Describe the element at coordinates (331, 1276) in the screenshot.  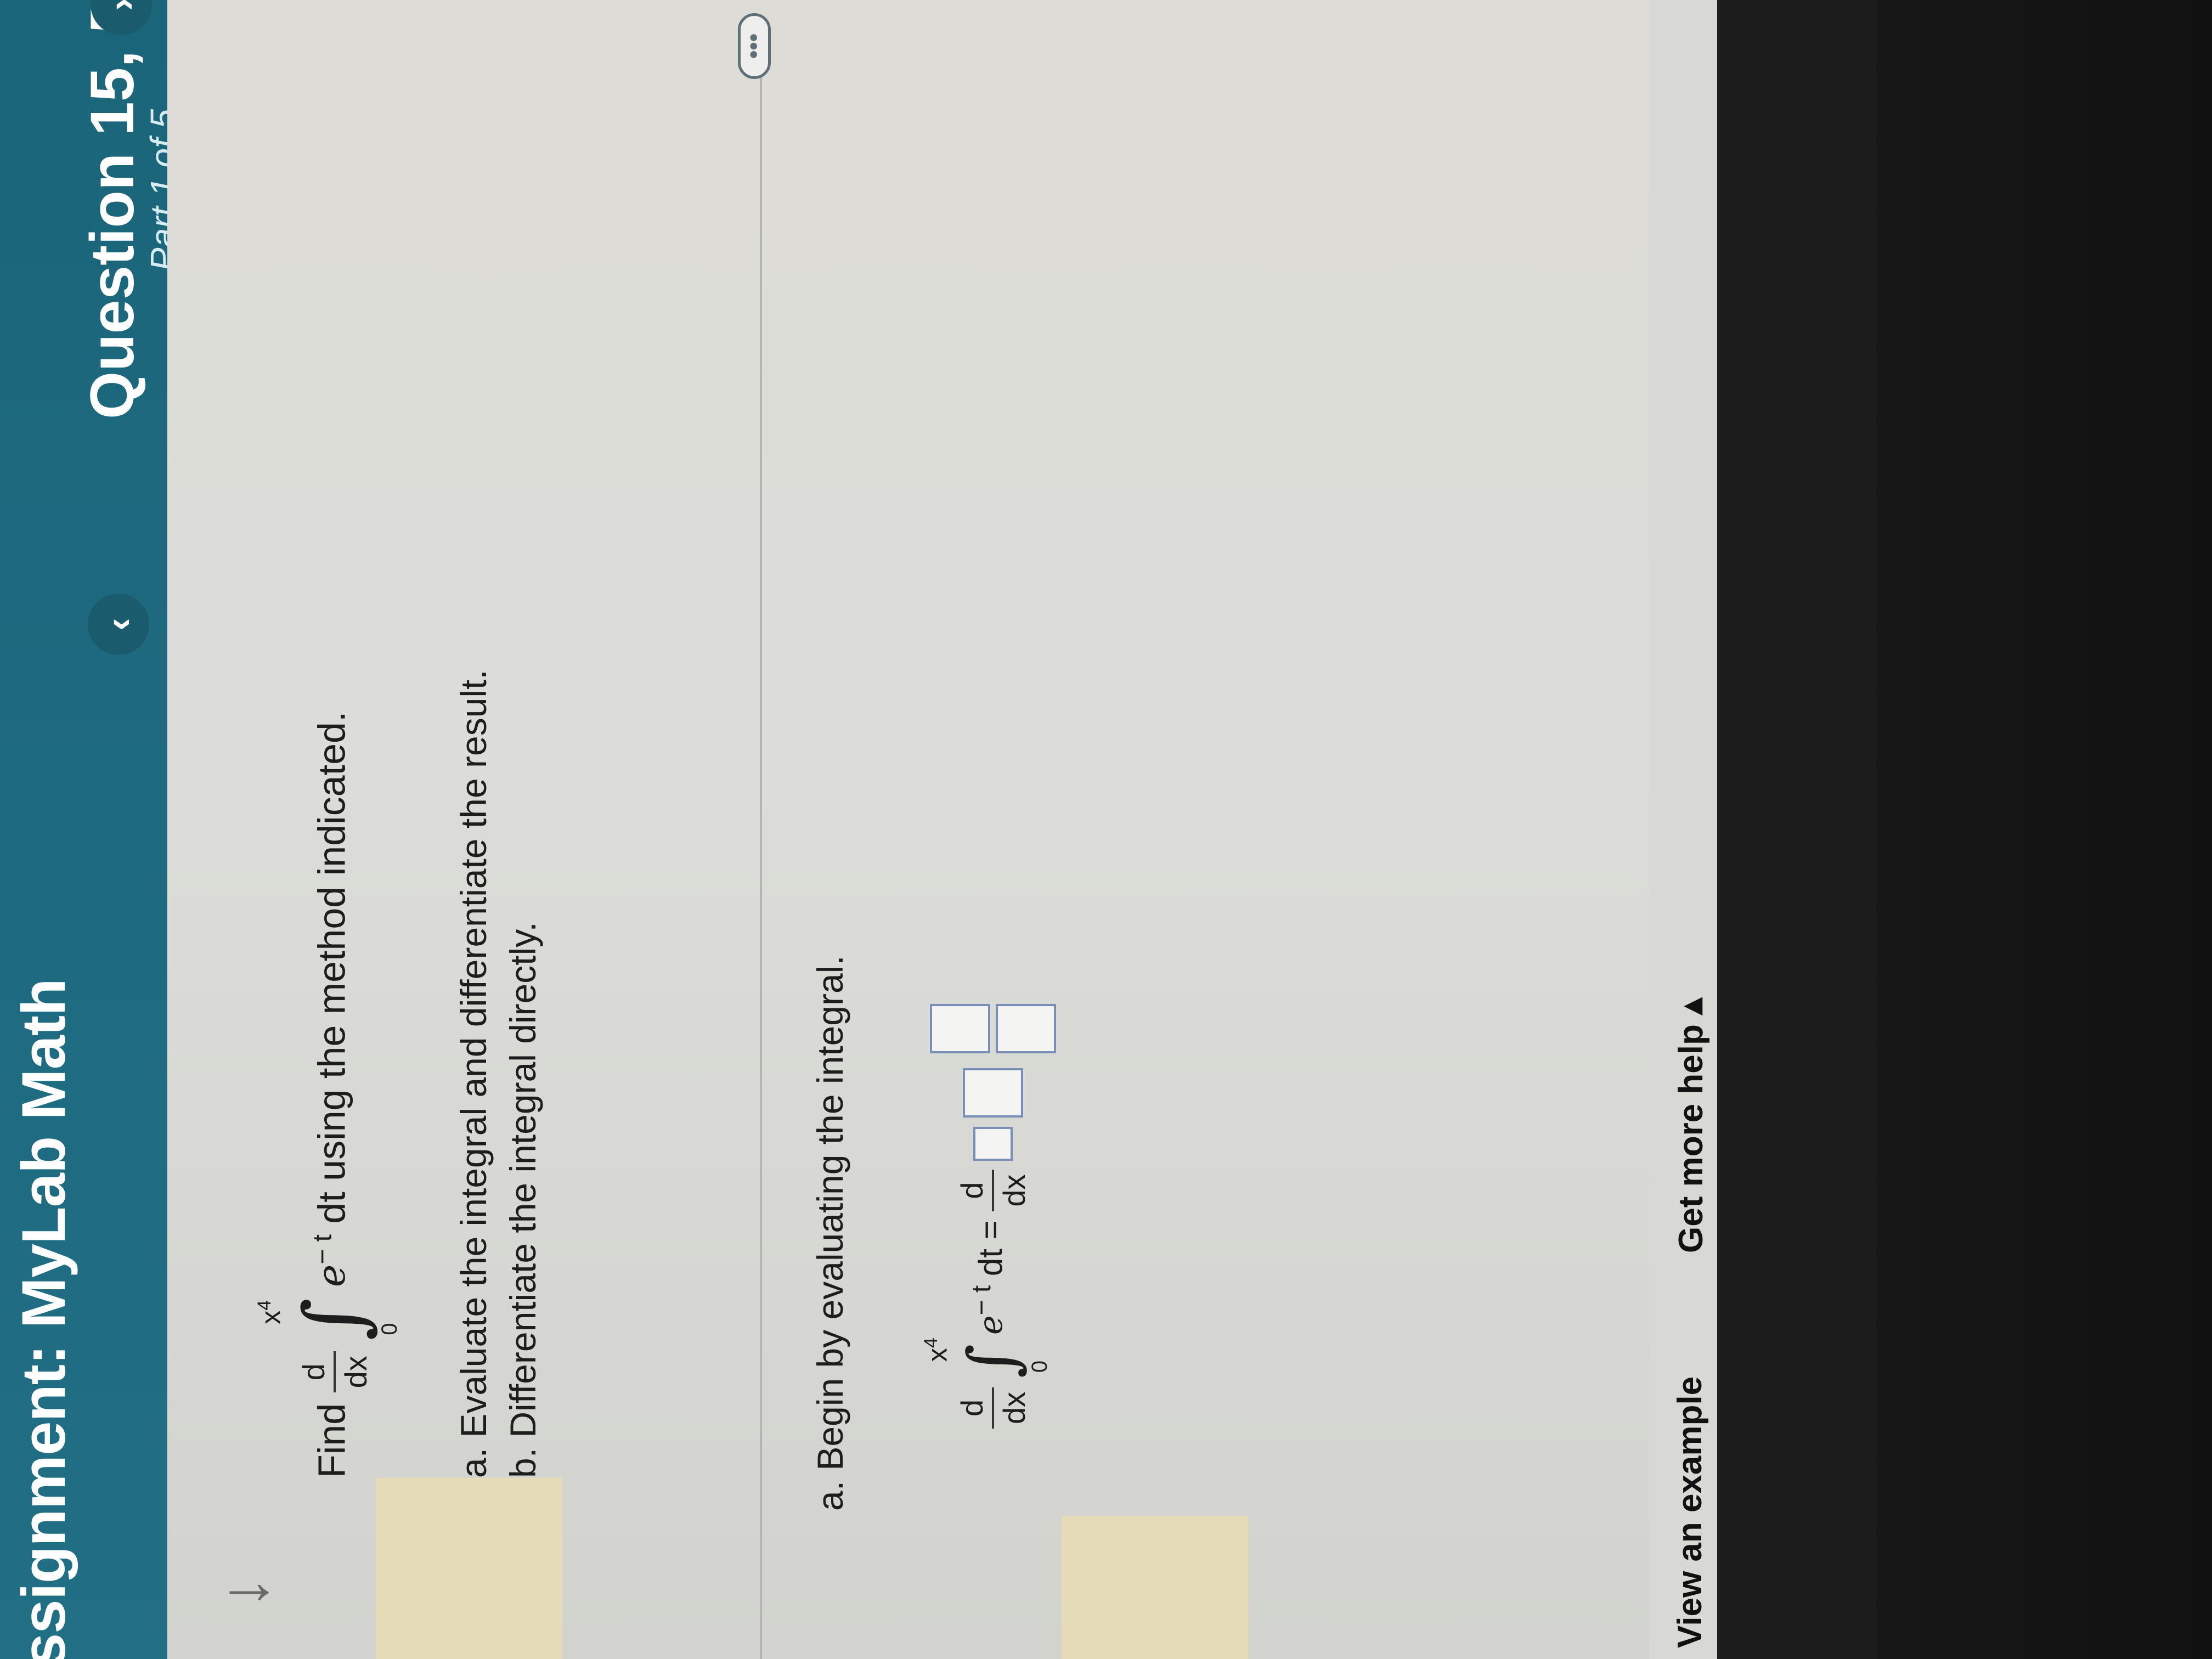
I see `integrand-base: e` at that location.